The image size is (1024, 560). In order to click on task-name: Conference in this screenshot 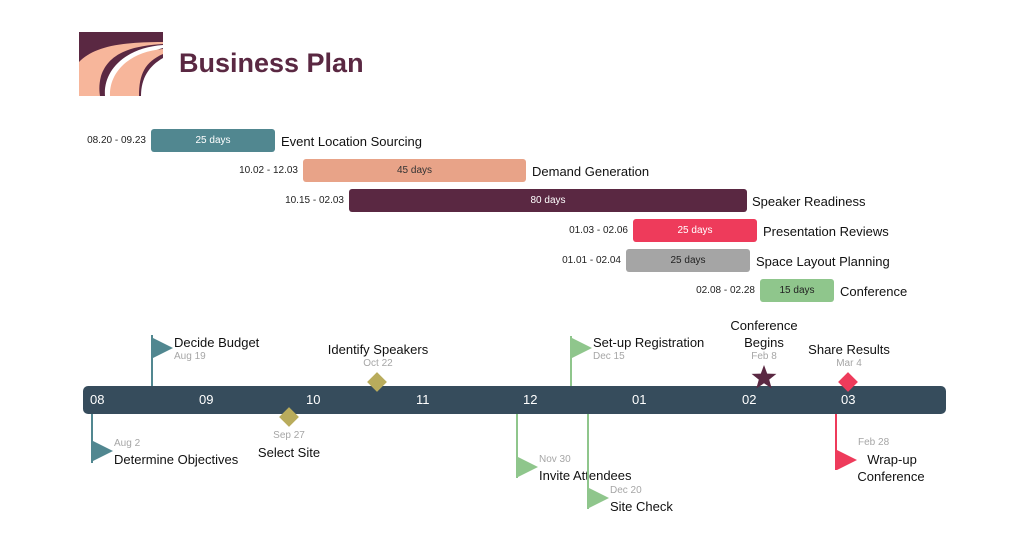, I will do `click(874, 291)`.